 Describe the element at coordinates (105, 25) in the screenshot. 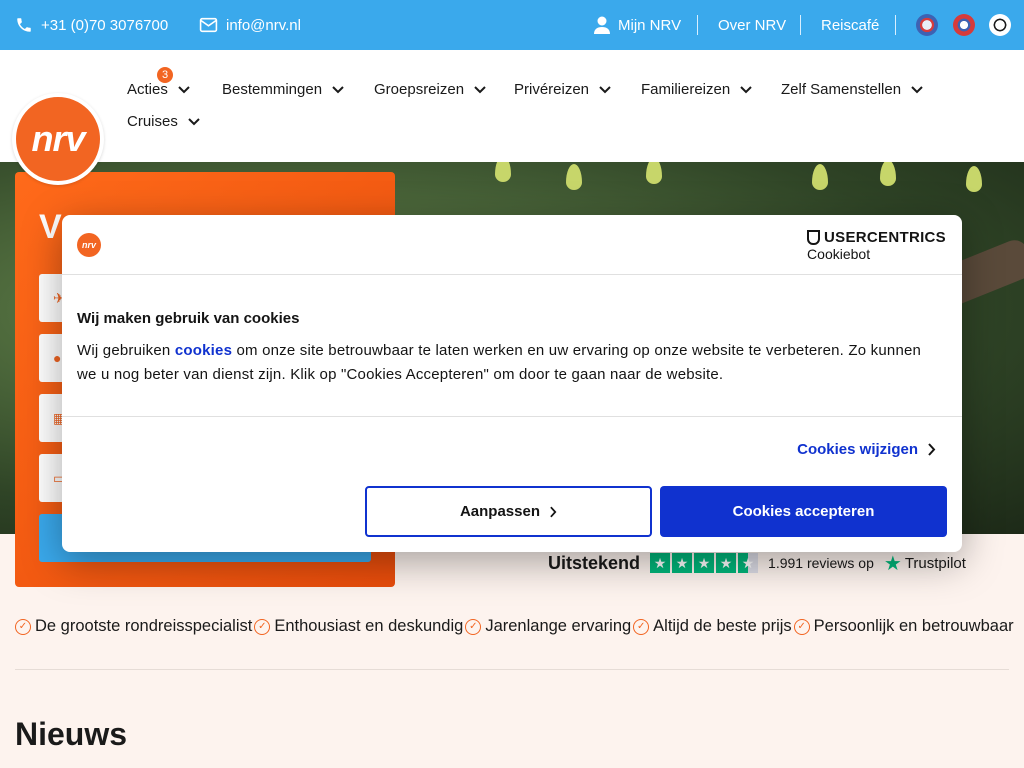

I see `phone-number: +31 (0)70 3076700` at that location.